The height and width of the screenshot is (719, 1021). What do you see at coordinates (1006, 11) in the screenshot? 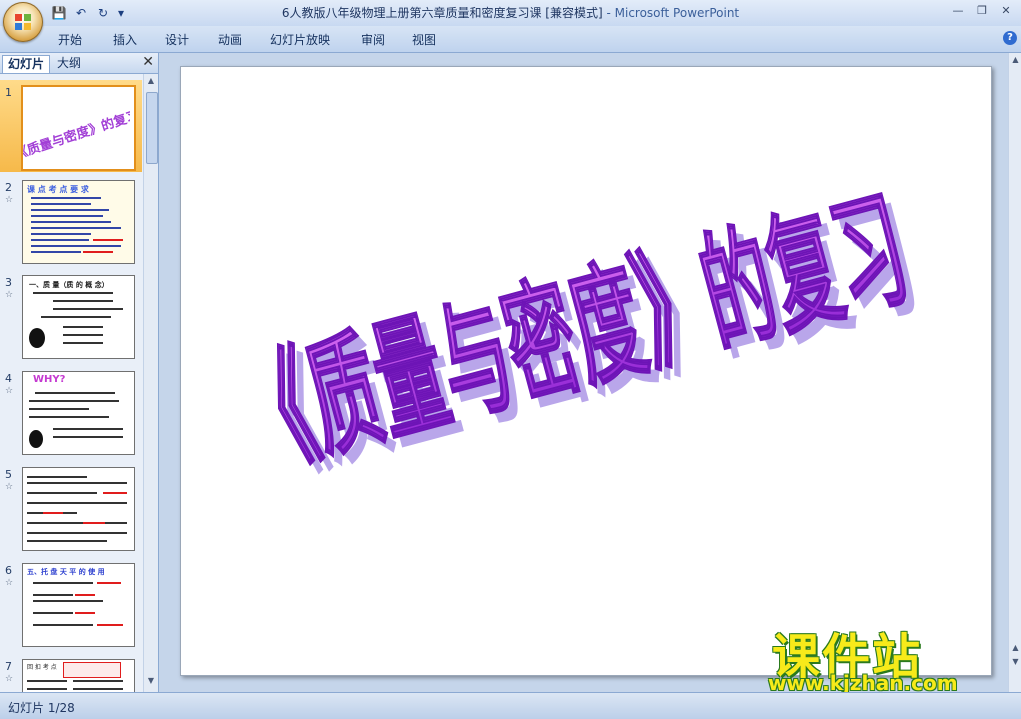
I see `close-button: ✕` at bounding box center [1006, 11].